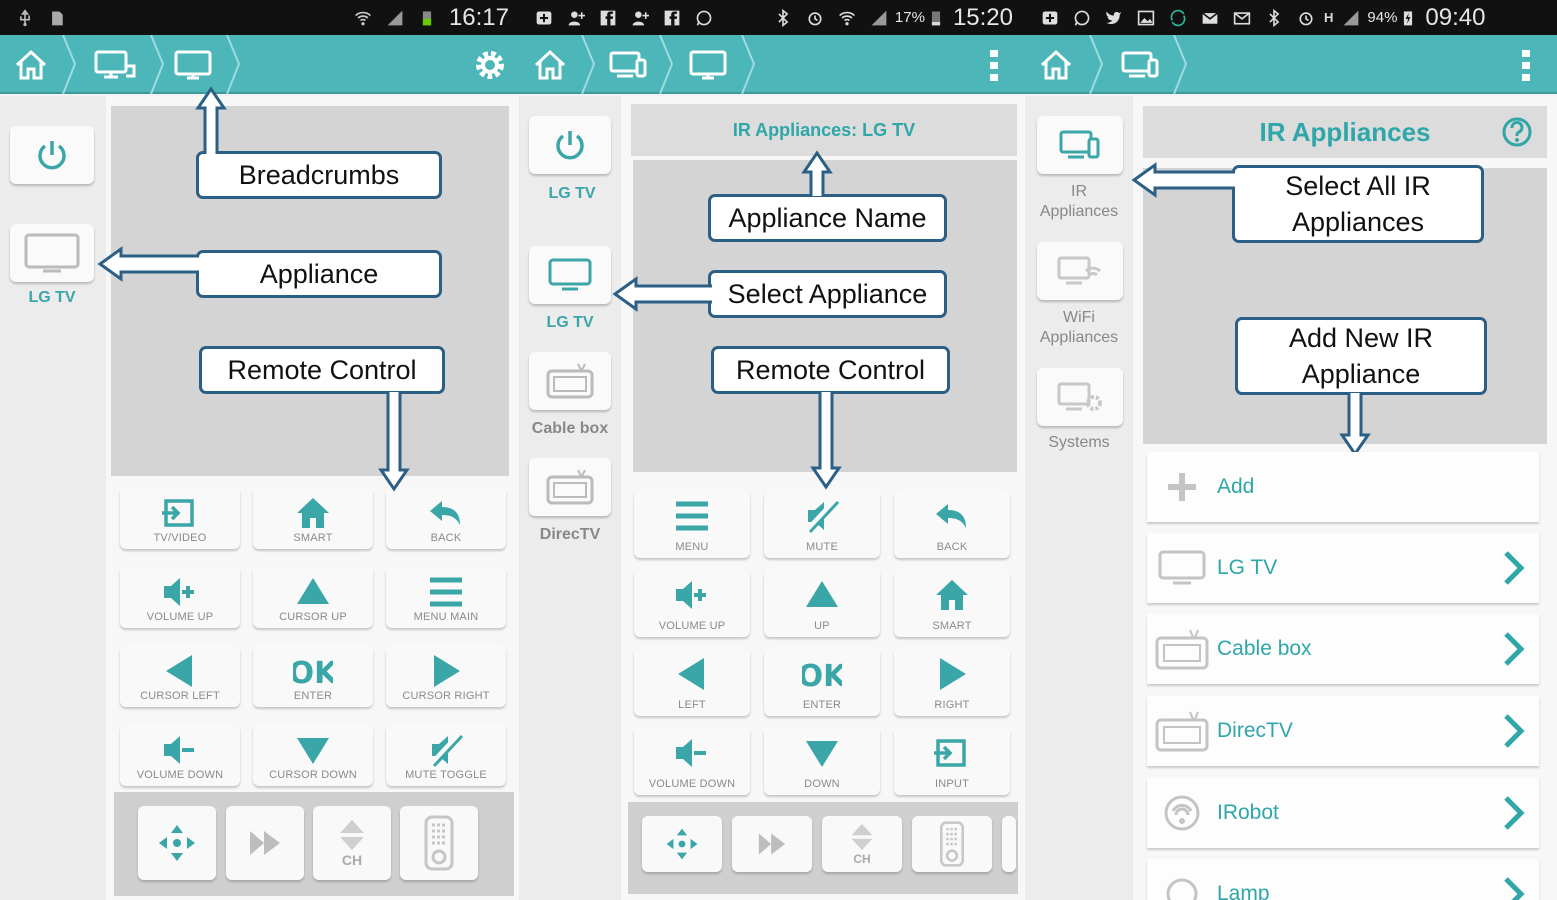  I want to click on appliance-tile-directv, so click(570, 487).